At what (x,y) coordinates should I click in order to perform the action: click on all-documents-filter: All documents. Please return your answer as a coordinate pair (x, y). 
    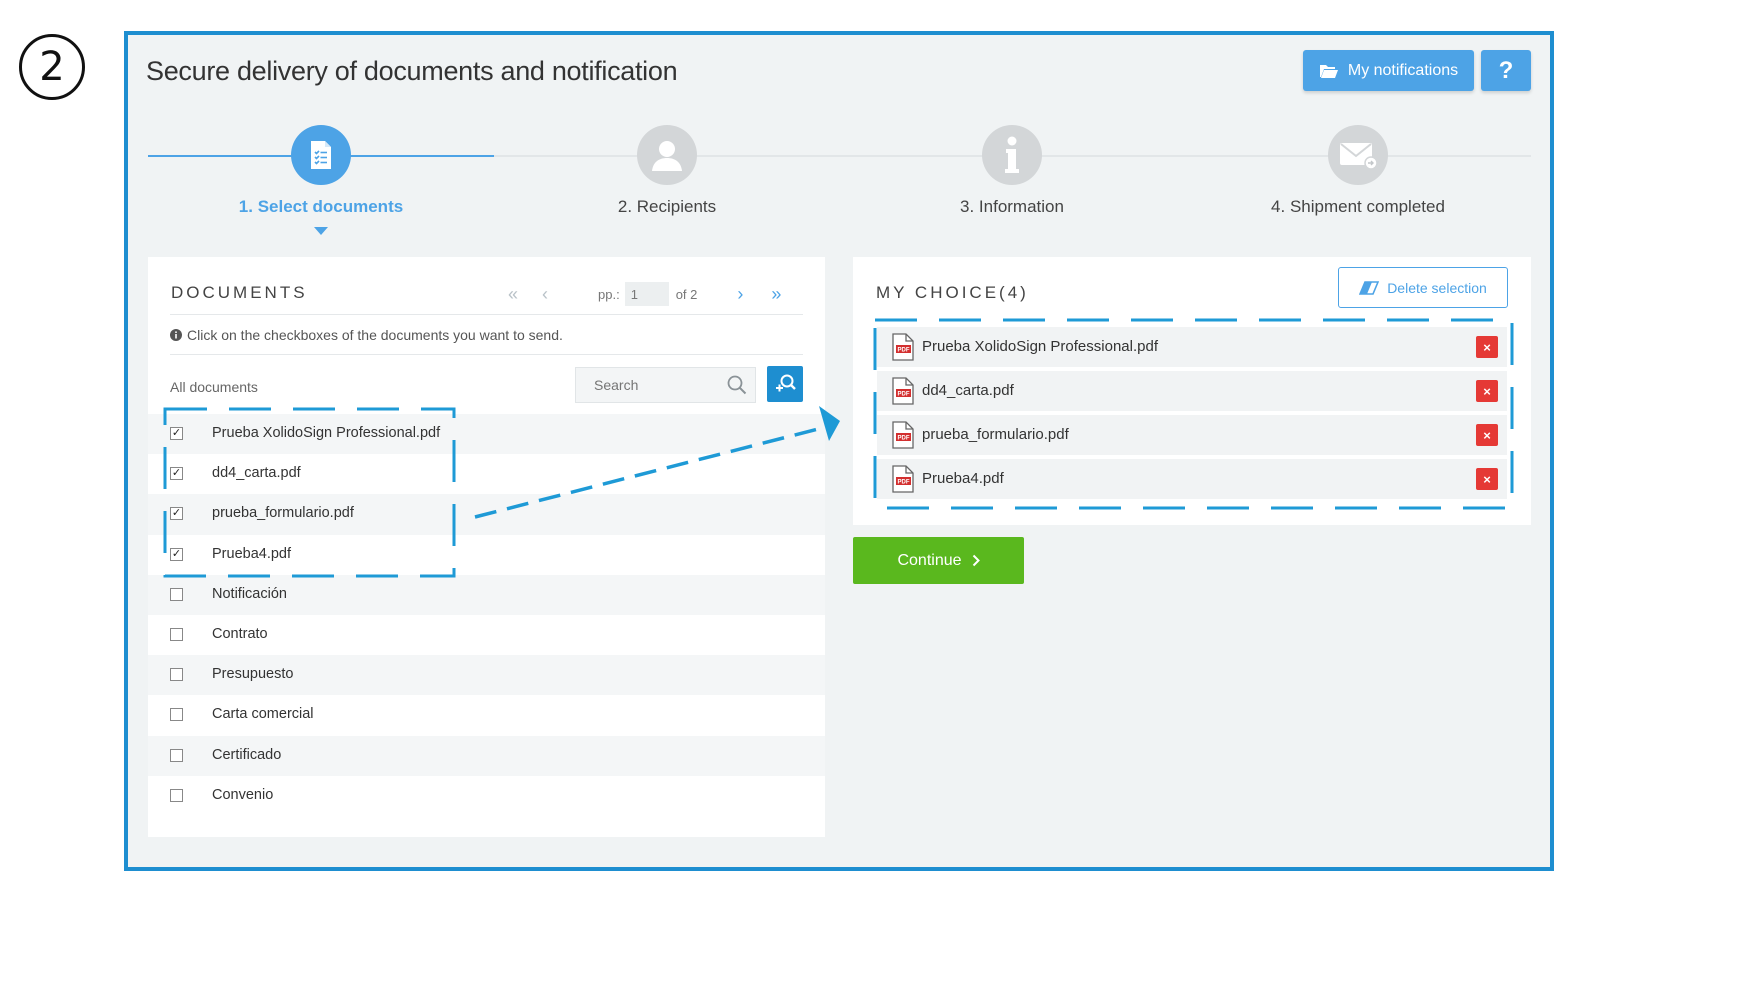
    Looking at the image, I should click on (214, 387).